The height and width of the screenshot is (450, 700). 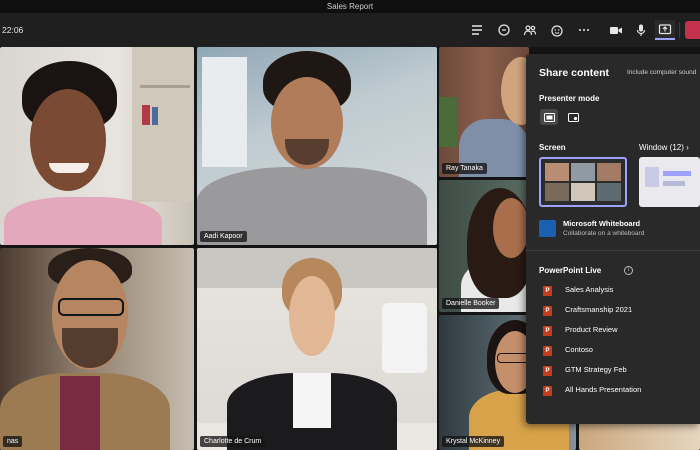 I want to click on whiteboard-subtitle: Collaborate on a whiteboard, so click(x=604, y=233).